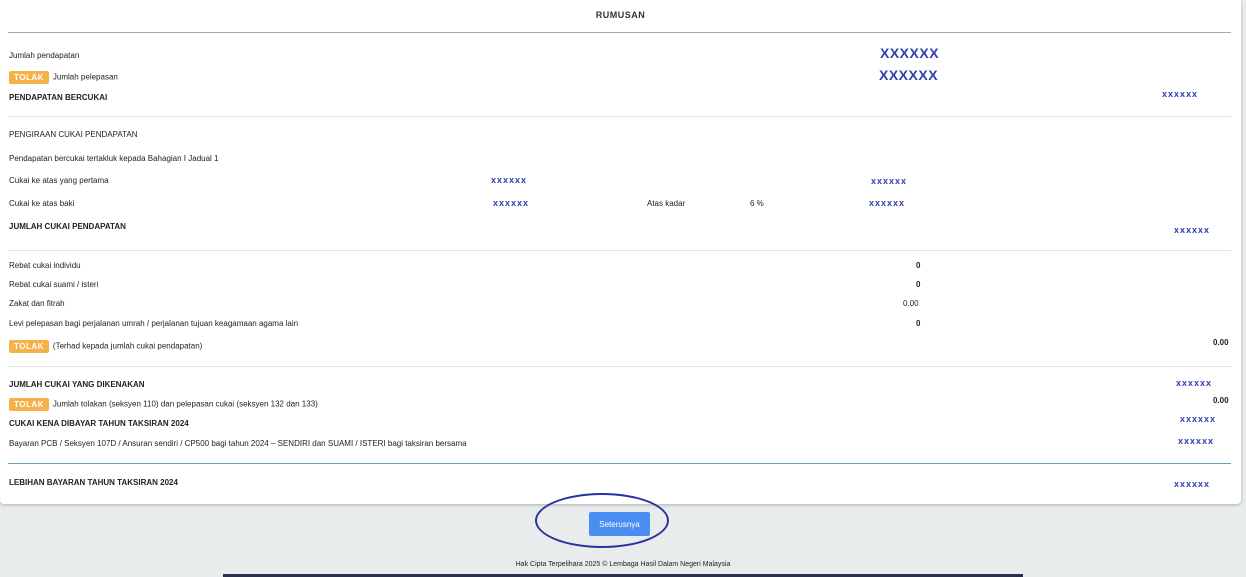 Image resolution: width=1246 pixels, height=577 pixels. I want to click on levi-value: 0, so click(918, 323).